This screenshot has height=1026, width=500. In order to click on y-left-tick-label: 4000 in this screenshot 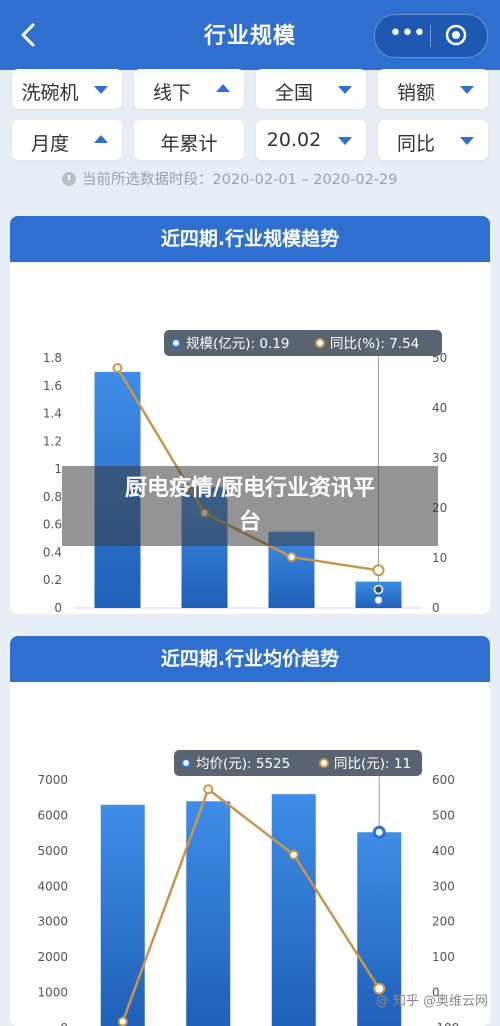, I will do `click(52, 886)`.